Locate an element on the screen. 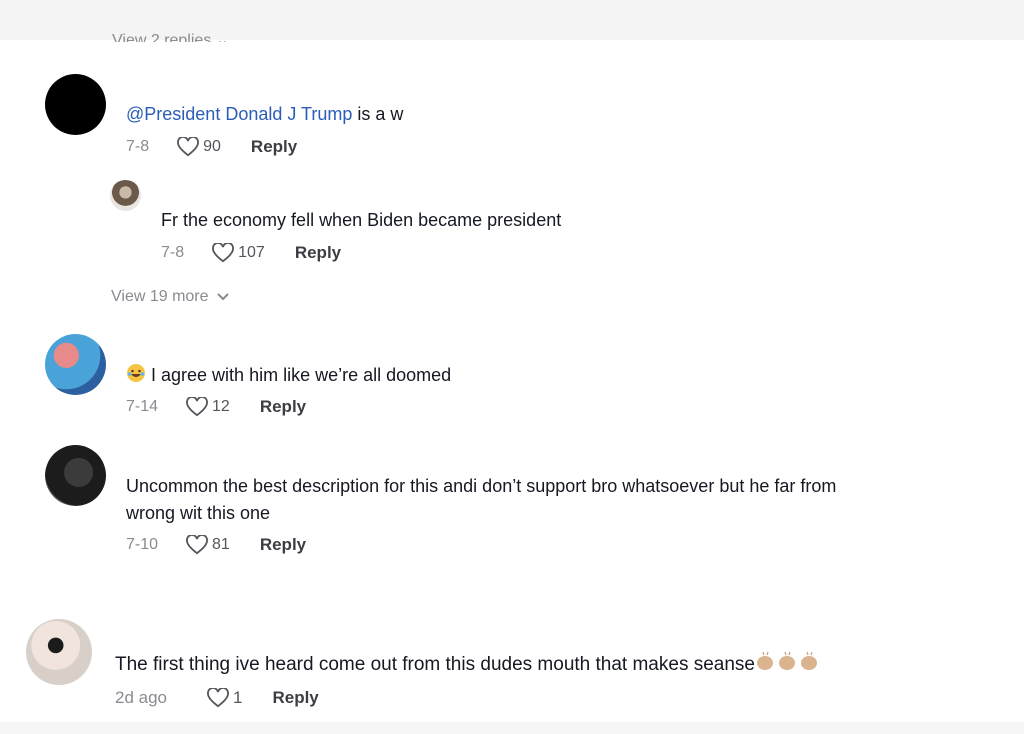 The height and width of the screenshot is (734, 1024). like-button: 90 is located at coordinates (199, 147).